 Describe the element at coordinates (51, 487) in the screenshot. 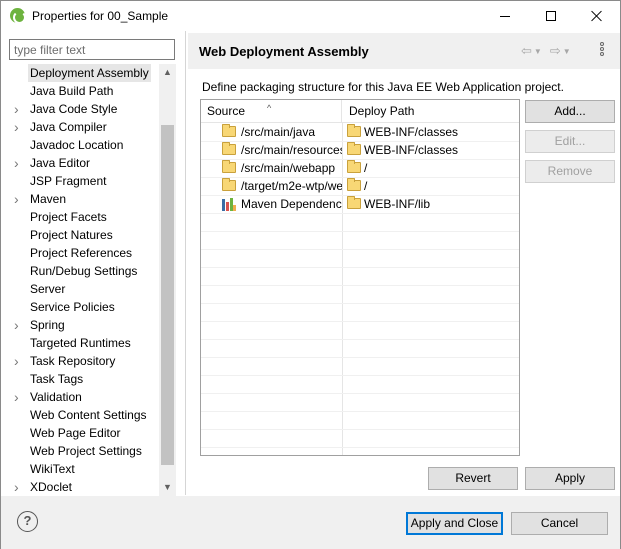

I see `tree-item-label: XDoclet` at that location.